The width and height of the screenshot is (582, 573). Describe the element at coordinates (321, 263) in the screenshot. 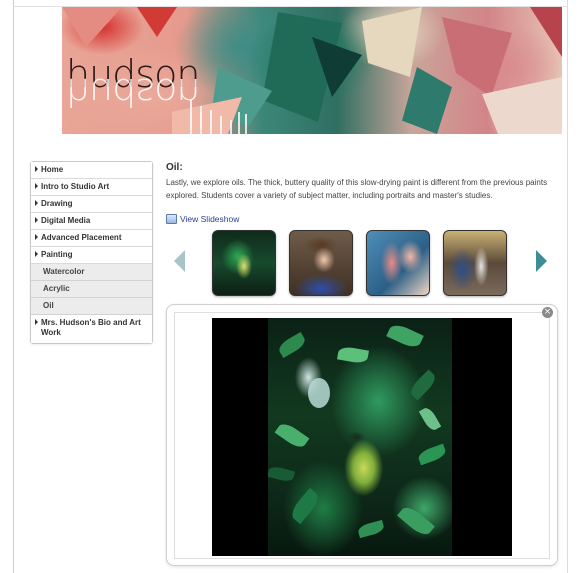

I see `thumbnail-child-portrait` at that location.